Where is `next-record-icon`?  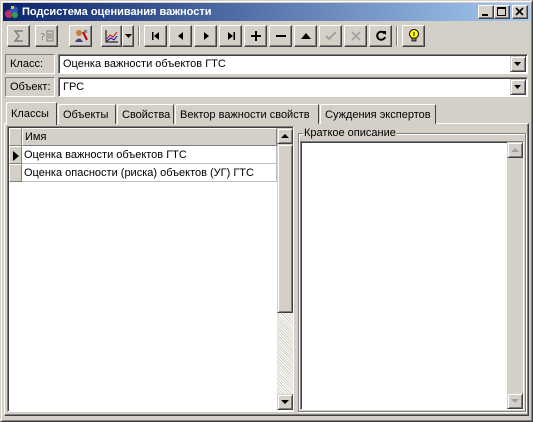
next-record-icon is located at coordinates (206, 36).